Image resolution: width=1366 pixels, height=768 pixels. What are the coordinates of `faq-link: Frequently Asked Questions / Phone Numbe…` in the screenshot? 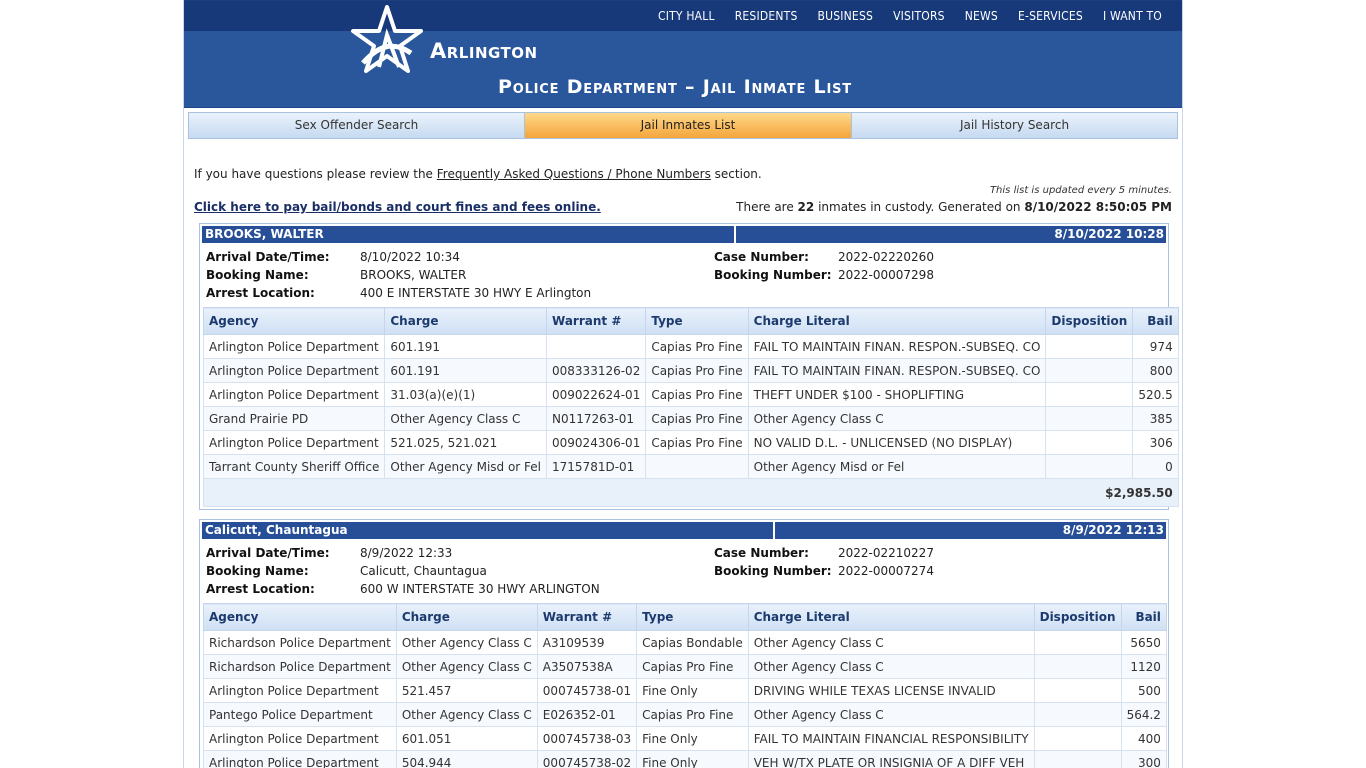 It's located at (574, 174).